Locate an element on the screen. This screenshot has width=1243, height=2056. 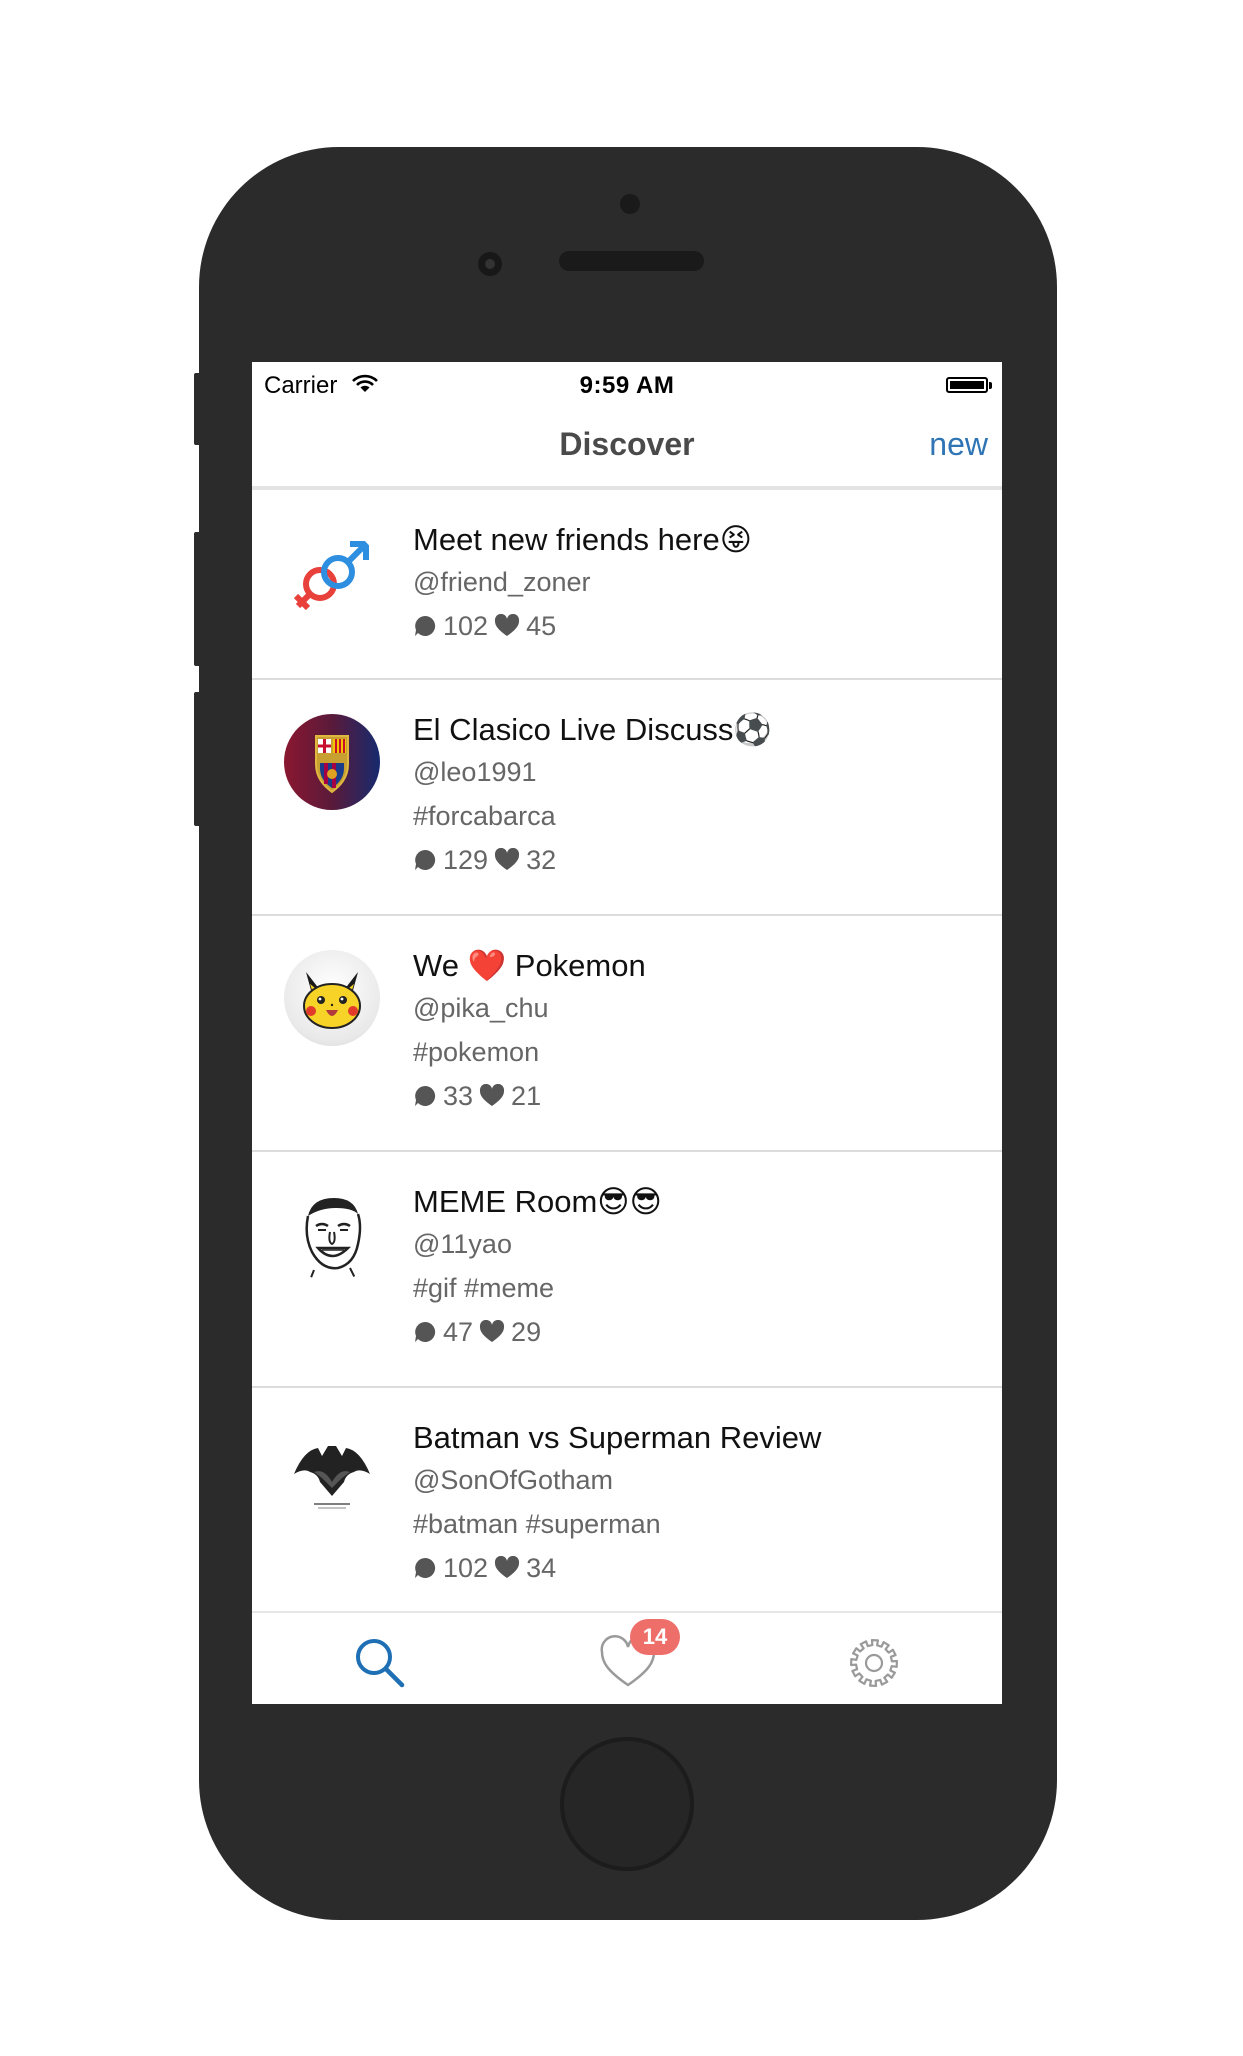
room-stats: 33 21 is located at coordinates (529, 1096).